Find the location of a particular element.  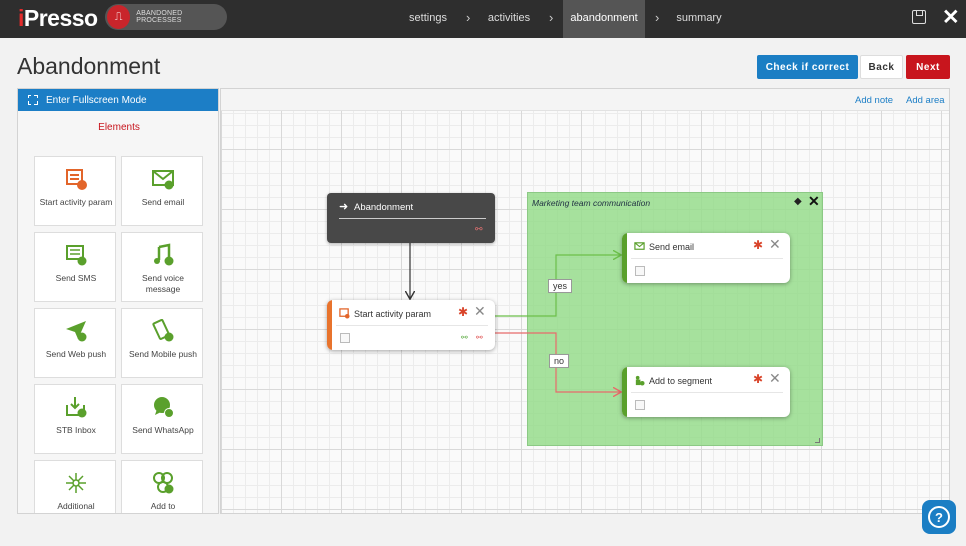

node-add-to-segment: Add to segment ✱ ✕ is located at coordinates (706, 392).